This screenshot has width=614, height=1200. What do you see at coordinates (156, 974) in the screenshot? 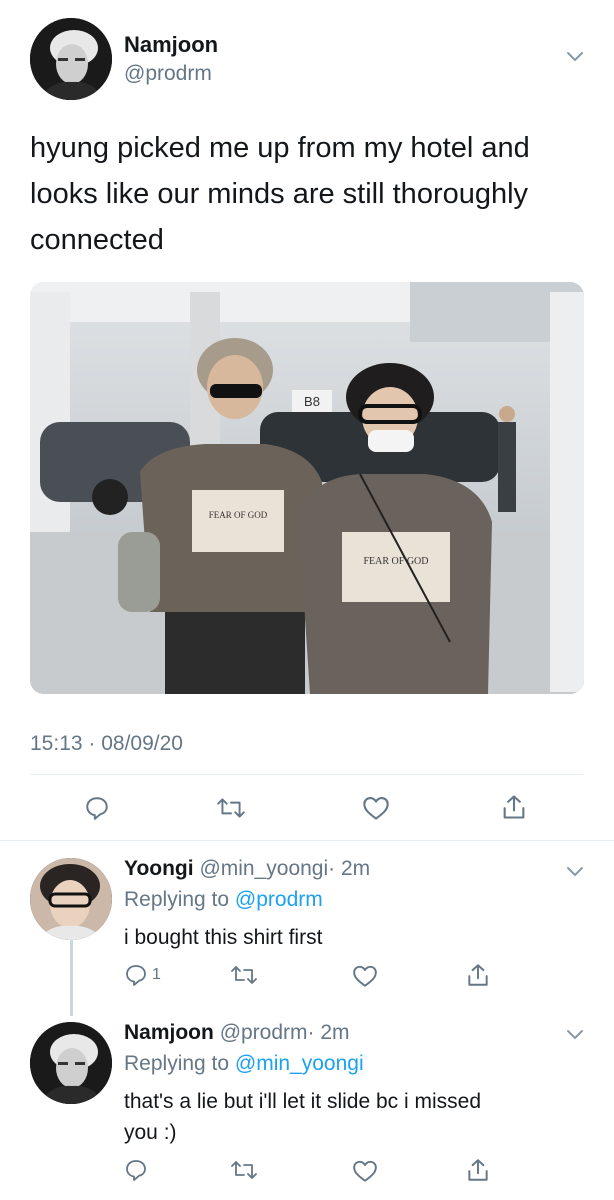
I see `reply-count: 1` at bounding box center [156, 974].